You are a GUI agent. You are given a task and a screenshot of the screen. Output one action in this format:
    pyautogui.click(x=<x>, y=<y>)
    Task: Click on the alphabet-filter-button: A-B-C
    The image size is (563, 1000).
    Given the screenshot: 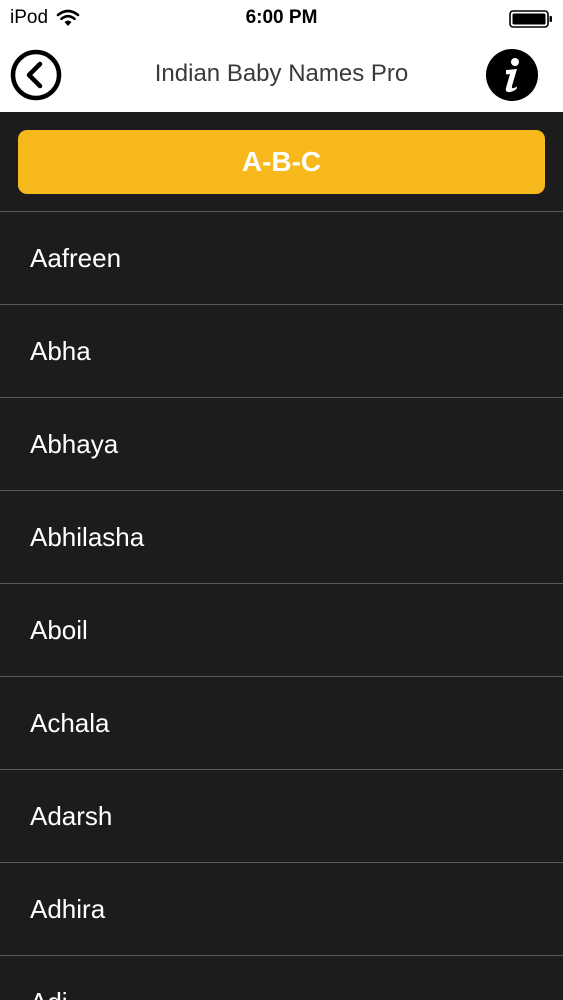 What is the action you would take?
    pyautogui.click(x=281, y=162)
    